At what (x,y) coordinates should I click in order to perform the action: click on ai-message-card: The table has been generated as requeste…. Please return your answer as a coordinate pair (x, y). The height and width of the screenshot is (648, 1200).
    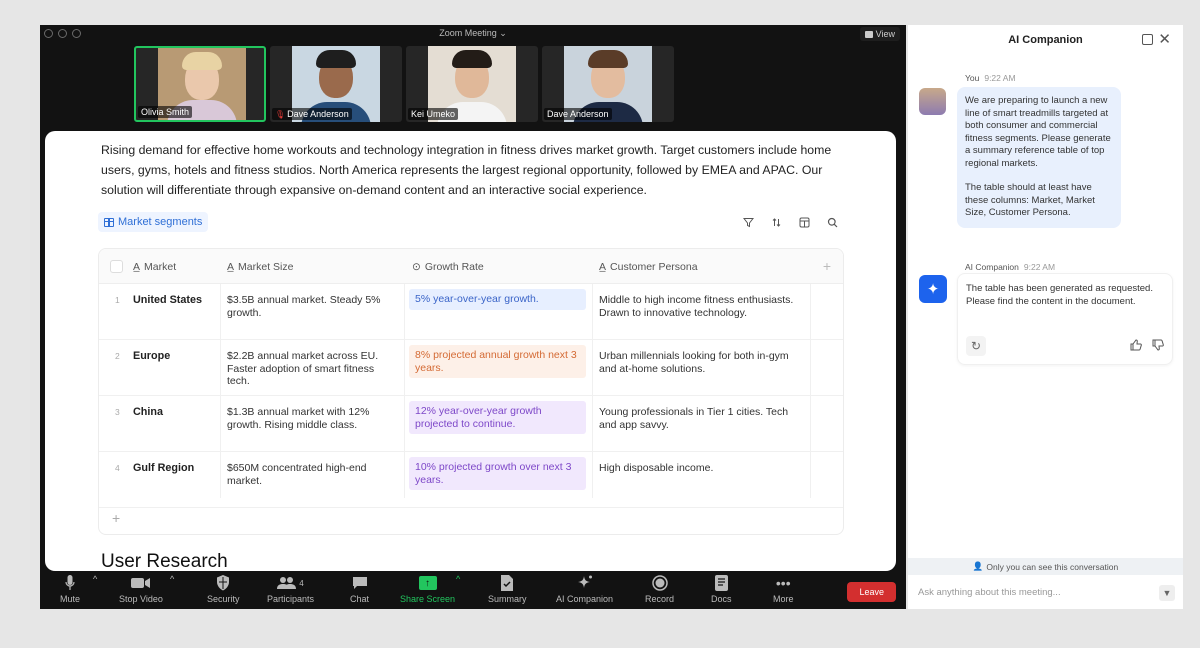
    Looking at the image, I should click on (1065, 319).